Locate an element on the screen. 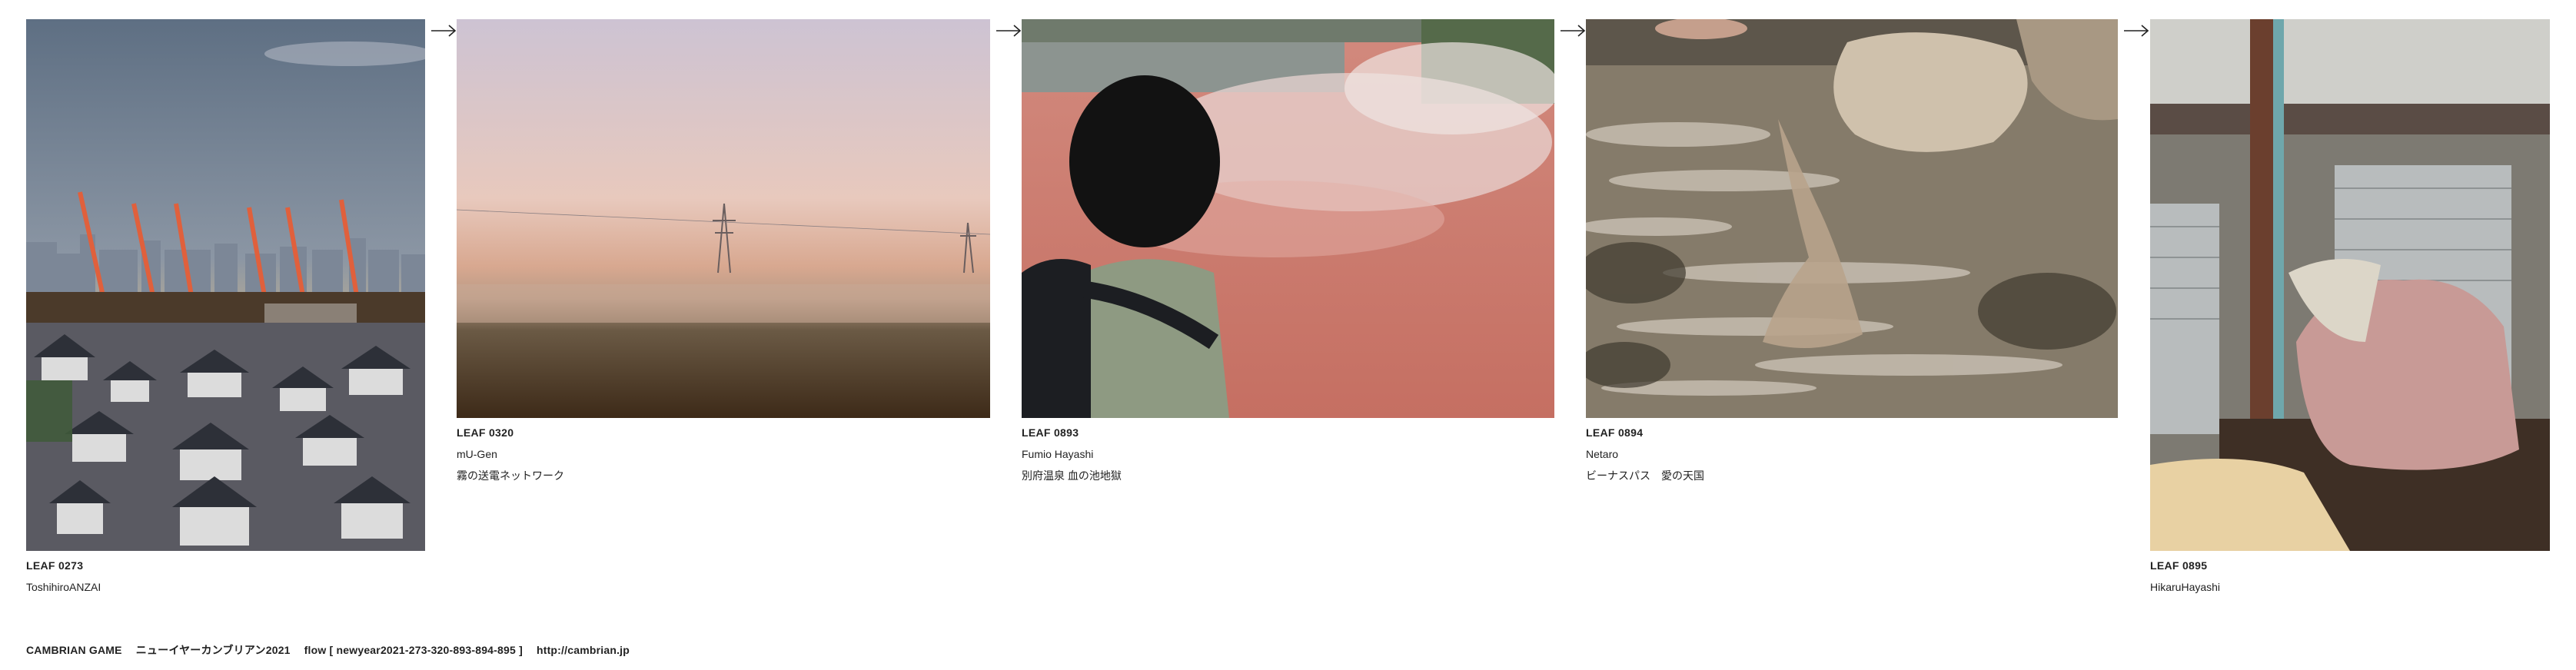 Image resolution: width=2576 pixels, height=670 pixels. leaf-0894-caption: LEAF 0894 Netaro ビーナスパス 愛の天国 is located at coordinates (1645, 454).